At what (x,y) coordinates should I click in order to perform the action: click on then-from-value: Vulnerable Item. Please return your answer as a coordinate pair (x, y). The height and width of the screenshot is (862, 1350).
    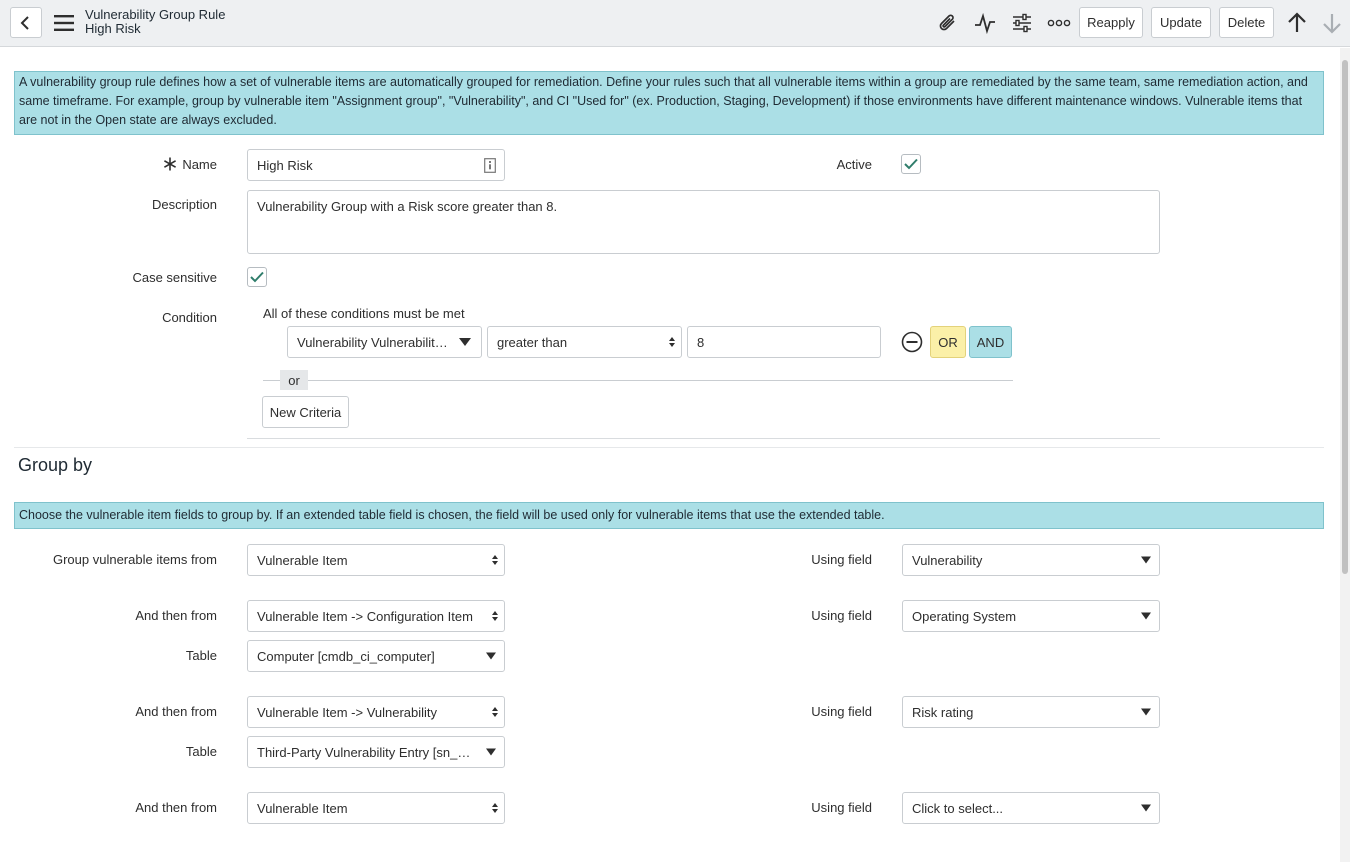
    Looking at the image, I should click on (302, 808).